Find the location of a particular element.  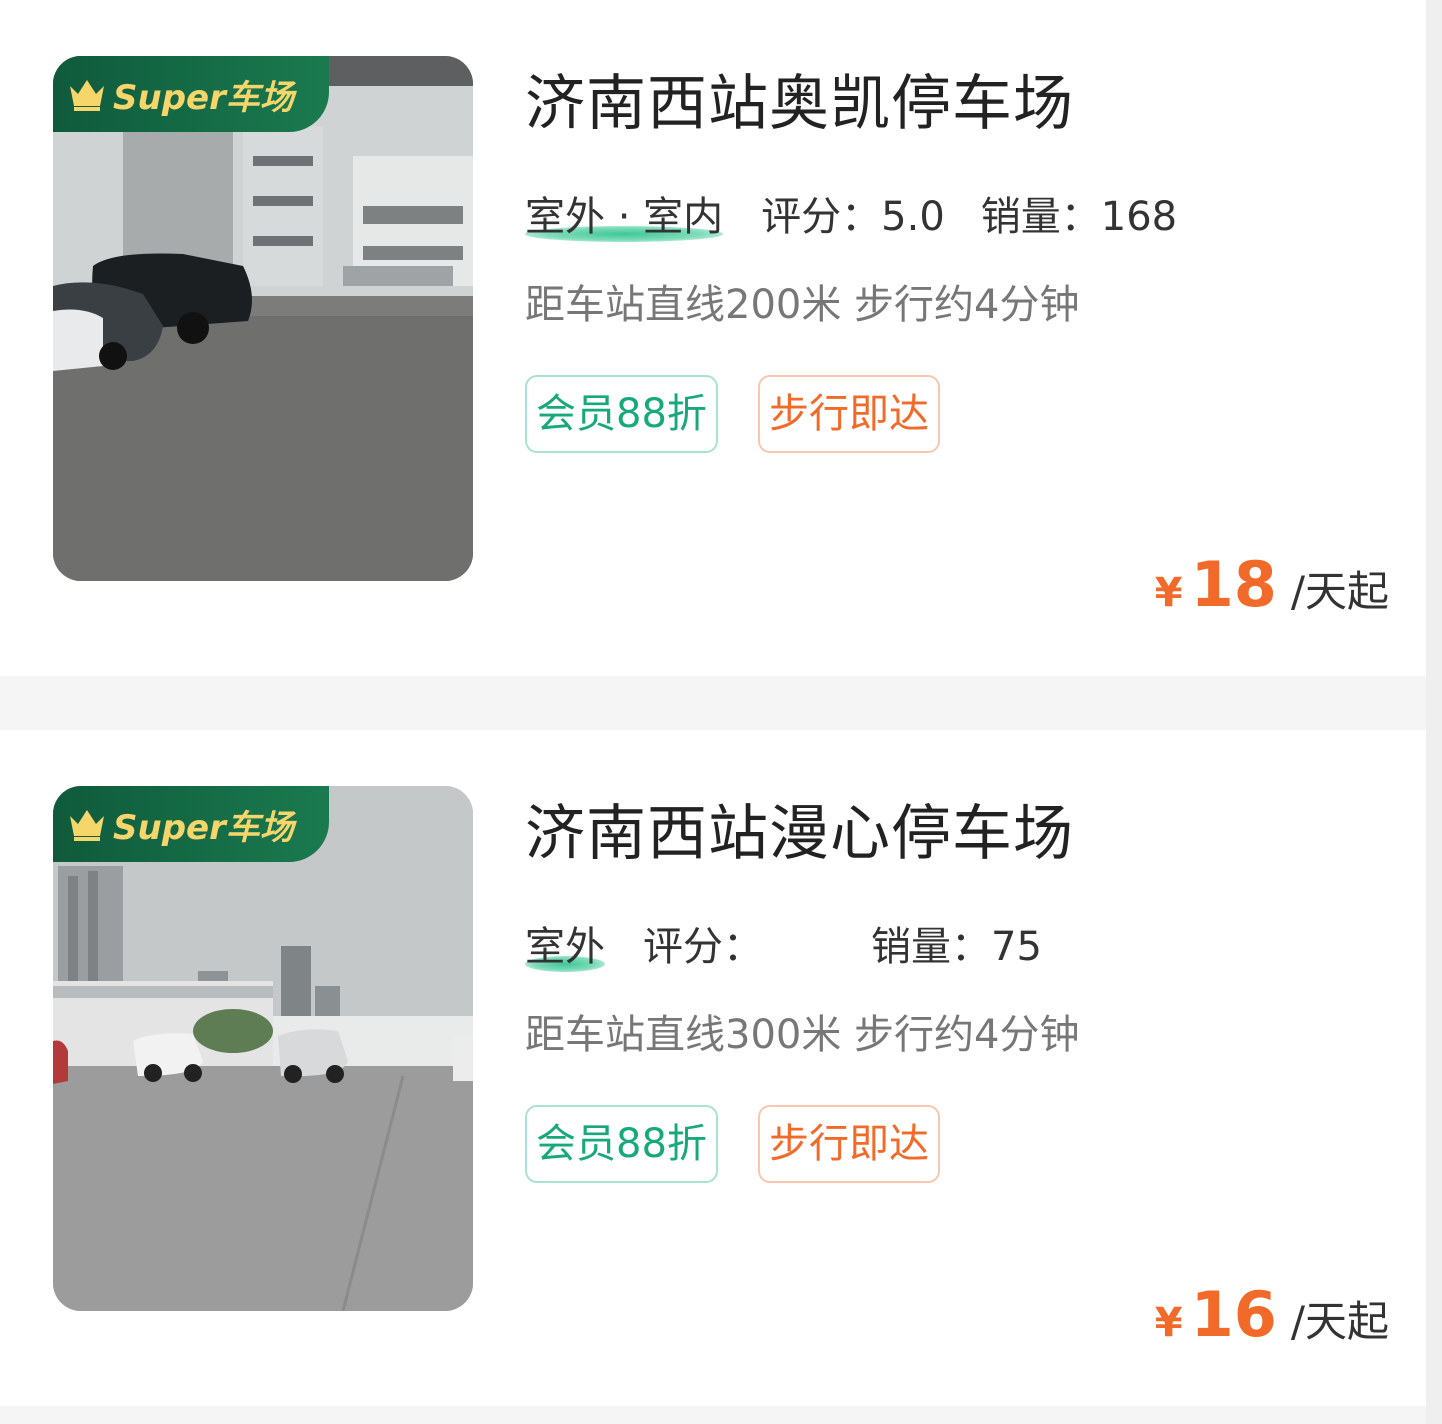

sales-value: 168 is located at coordinates (1139, 217).